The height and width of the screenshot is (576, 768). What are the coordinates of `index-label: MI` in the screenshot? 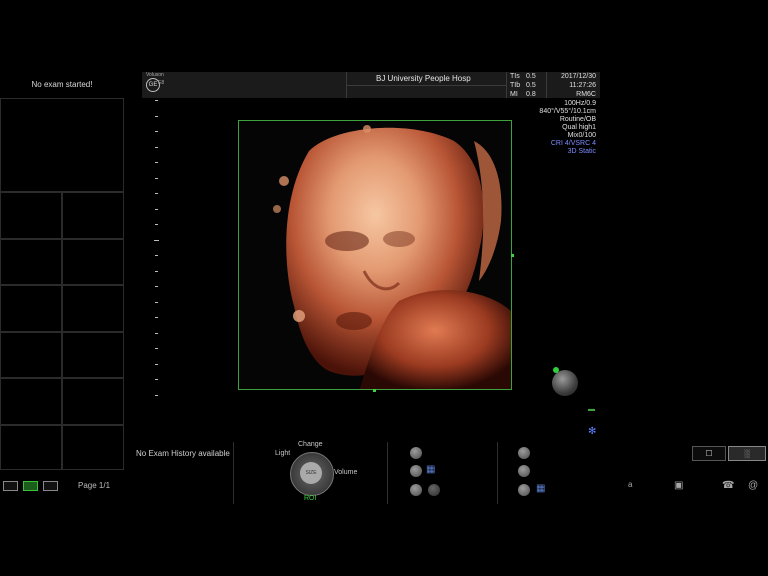 It's located at (514, 94).